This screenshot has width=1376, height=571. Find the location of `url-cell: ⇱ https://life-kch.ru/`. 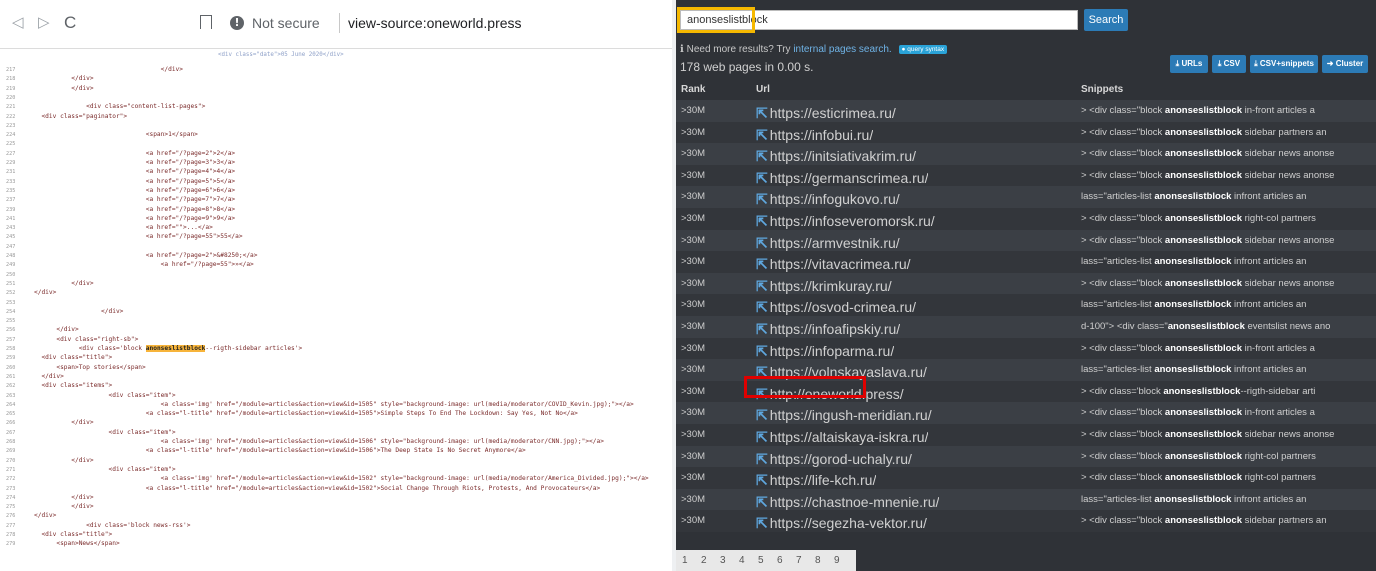

url-cell: ⇱ https://life-kch.ru/ is located at coordinates (816, 480).